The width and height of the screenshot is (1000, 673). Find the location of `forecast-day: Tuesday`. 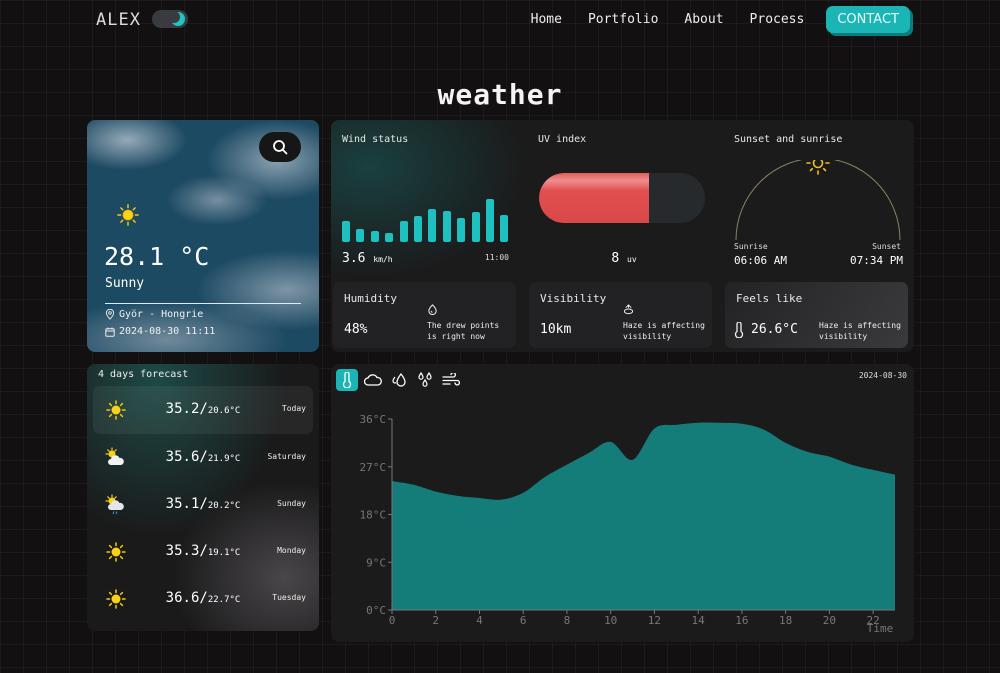

forecast-day: Tuesday is located at coordinates (289, 597).